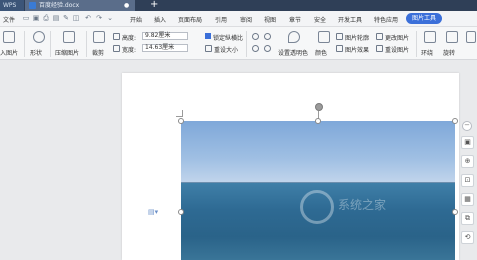 The width and height of the screenshot is (477, 260). I want to click on document-tab: 百度经验.docx, so click(80, 5).